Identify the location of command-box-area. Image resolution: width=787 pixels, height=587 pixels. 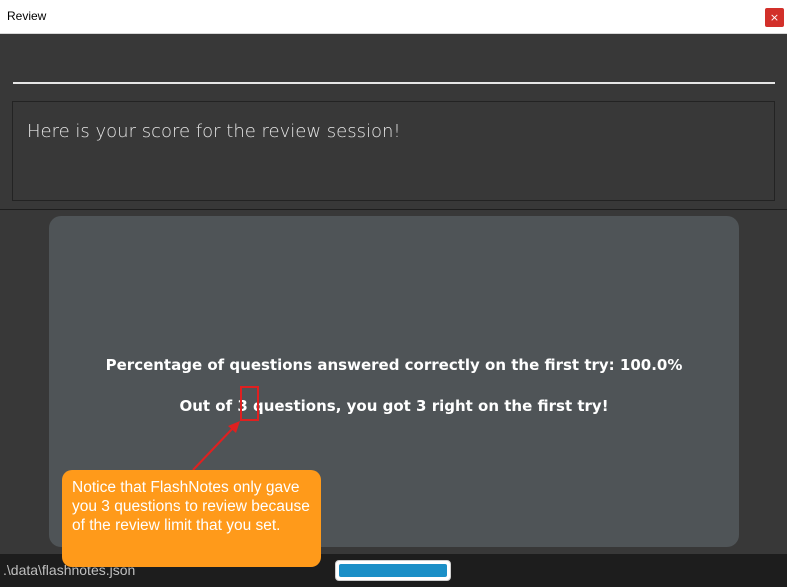
(393, 64).